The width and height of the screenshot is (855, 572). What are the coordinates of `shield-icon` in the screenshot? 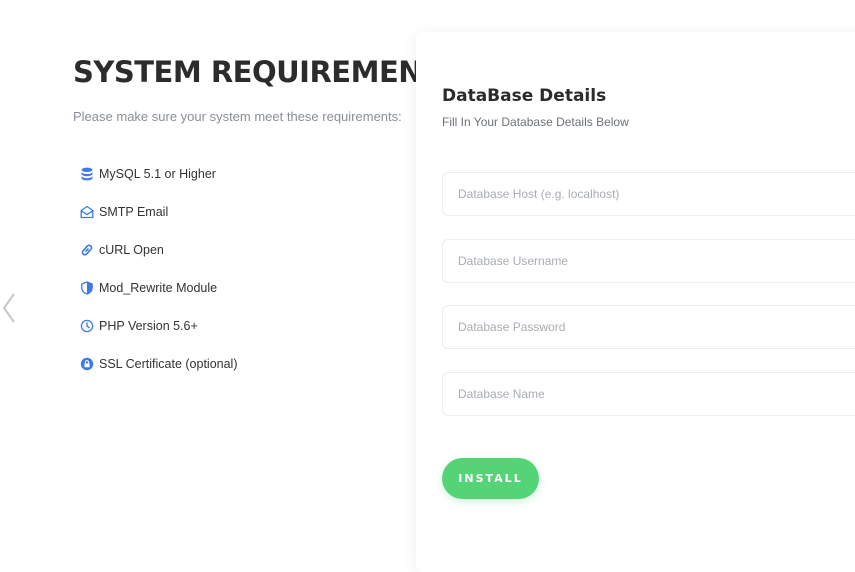 It's located at (87, 288).